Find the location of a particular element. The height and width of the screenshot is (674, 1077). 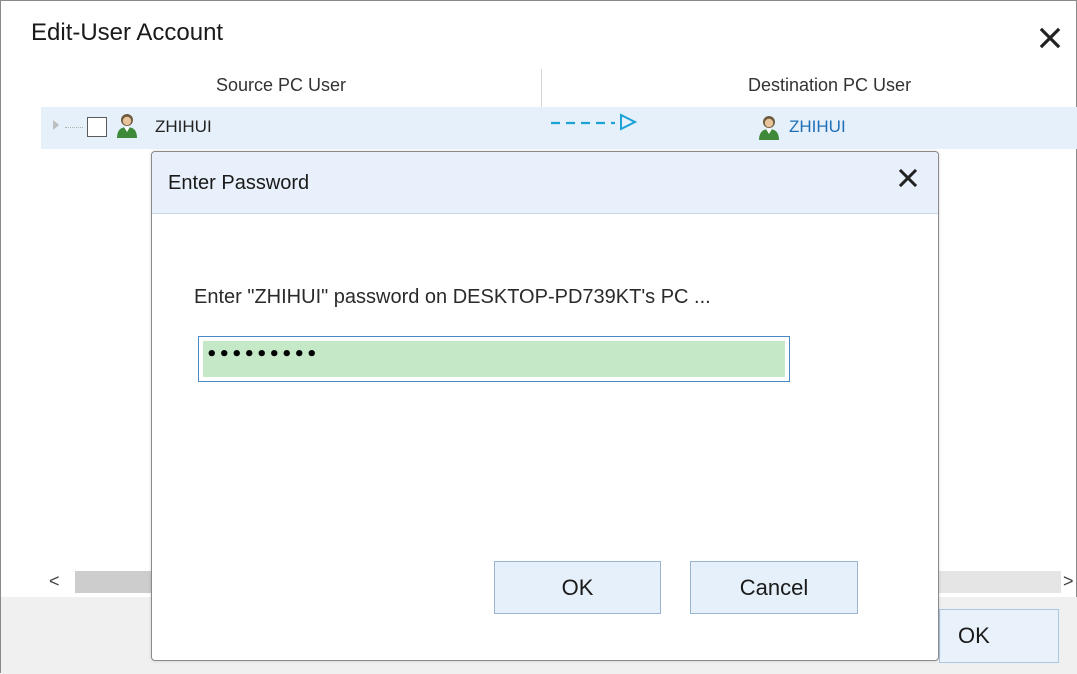

column-header-destination: Destination PC User is located at coordinates (830, 85).